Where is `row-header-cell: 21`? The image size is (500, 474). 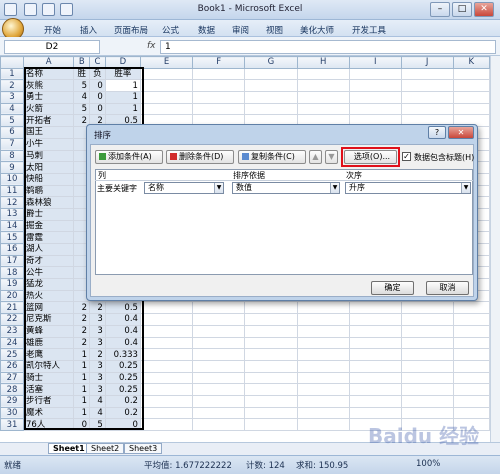 row-header-cell: 21 is located at coordinates (12, 308).